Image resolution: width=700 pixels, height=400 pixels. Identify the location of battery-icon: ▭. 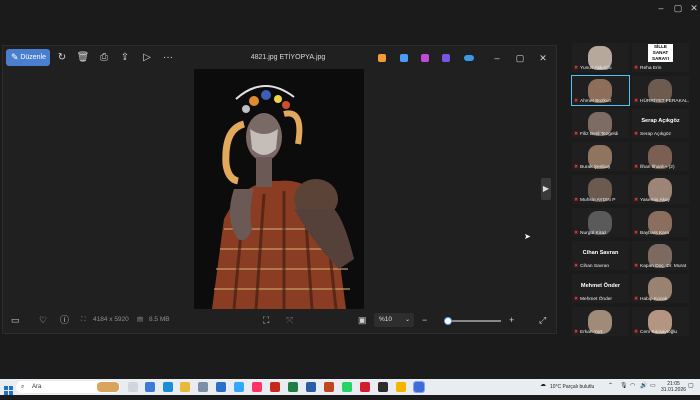
(653, 386).